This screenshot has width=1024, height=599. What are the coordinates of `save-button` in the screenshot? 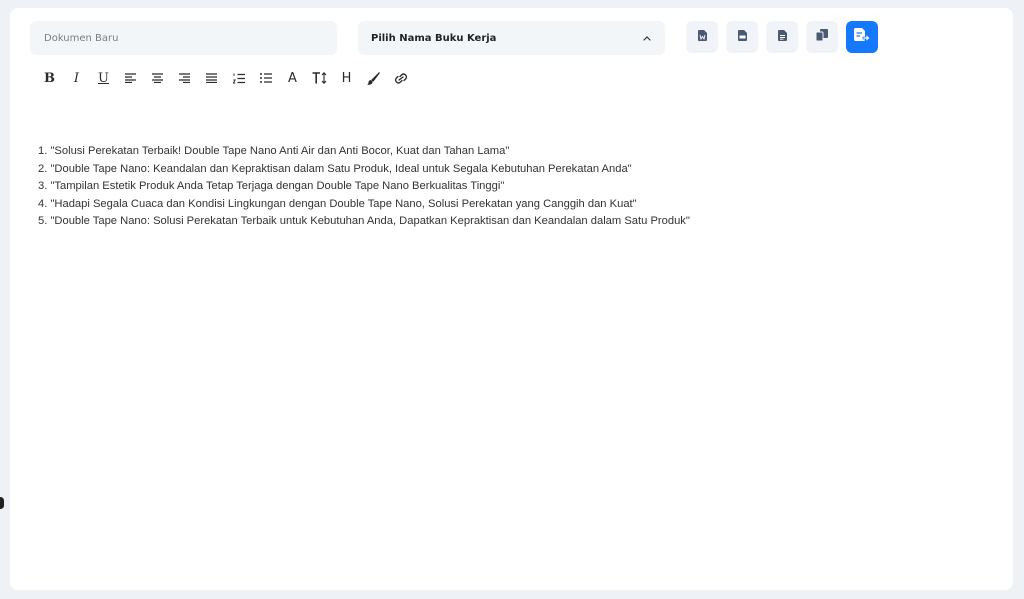 It's located at (862, 37).